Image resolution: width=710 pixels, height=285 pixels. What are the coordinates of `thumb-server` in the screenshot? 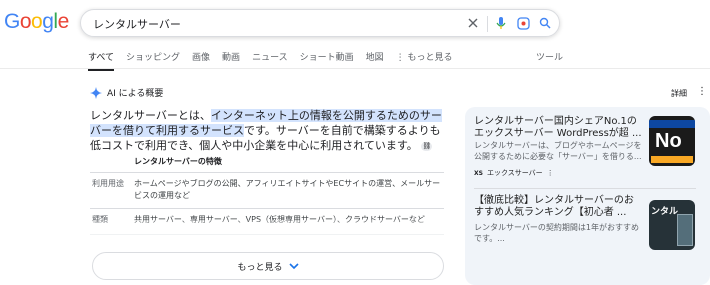 It's located at (685, 230).